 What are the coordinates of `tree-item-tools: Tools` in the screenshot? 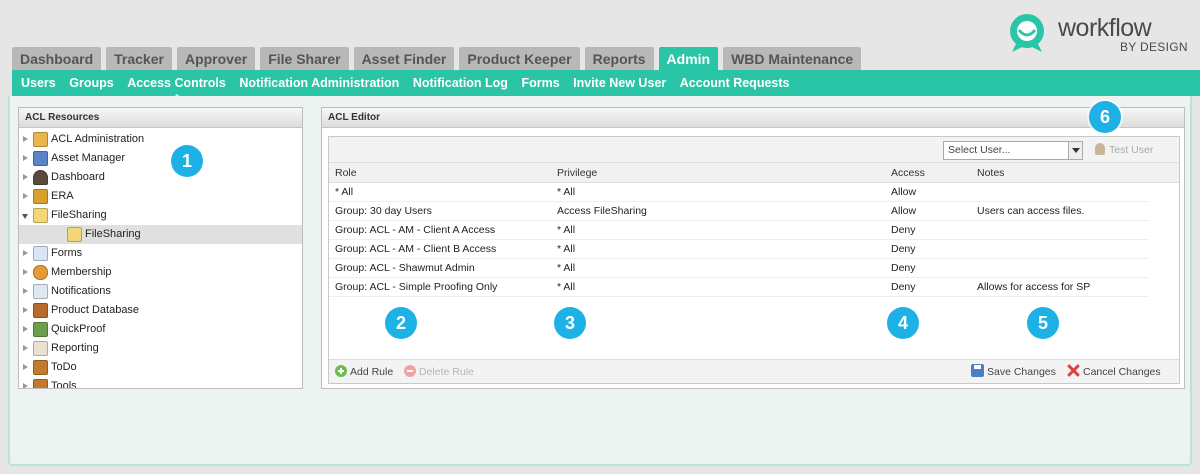 It's located at (160, 383).